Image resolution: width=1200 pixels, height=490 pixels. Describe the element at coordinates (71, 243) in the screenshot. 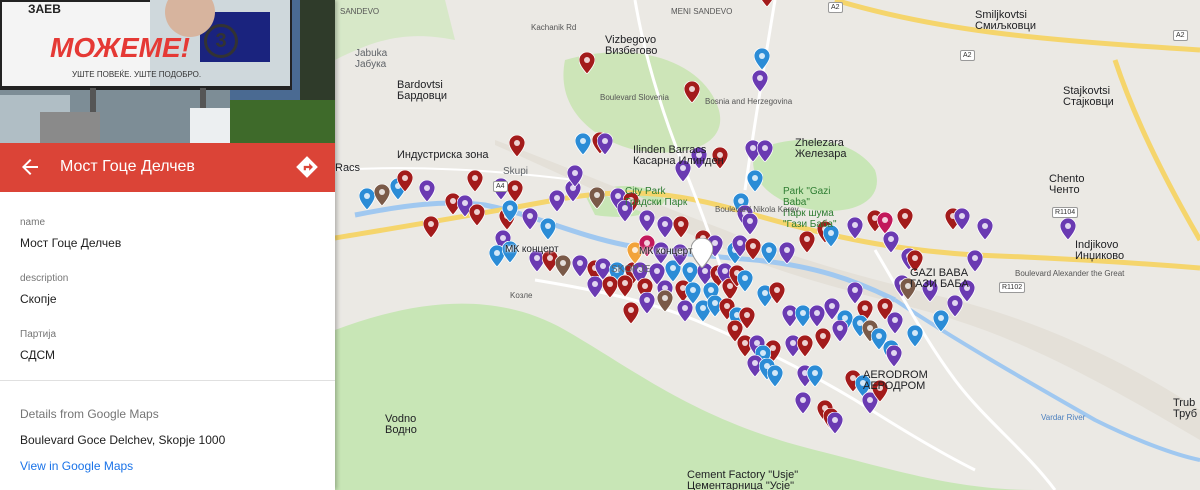

I see `field-name-value: Мост Гоце Делчев` at that location.